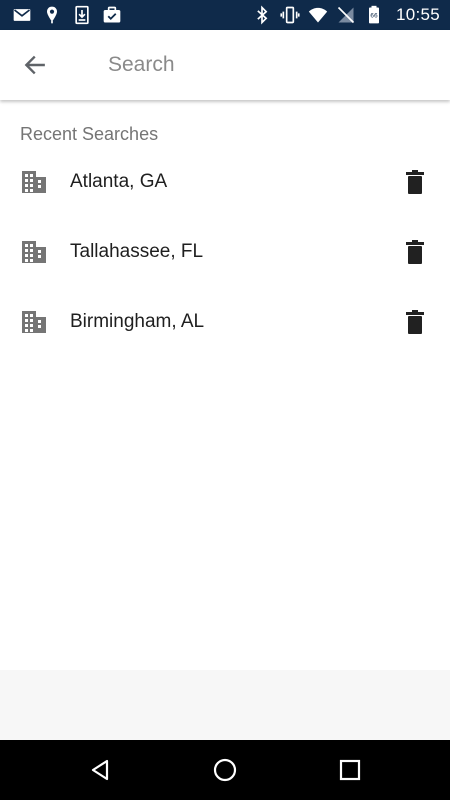 The height and width of the screenshot is (800, 450). I want to click on nav-recents-button, so click(350, 770).